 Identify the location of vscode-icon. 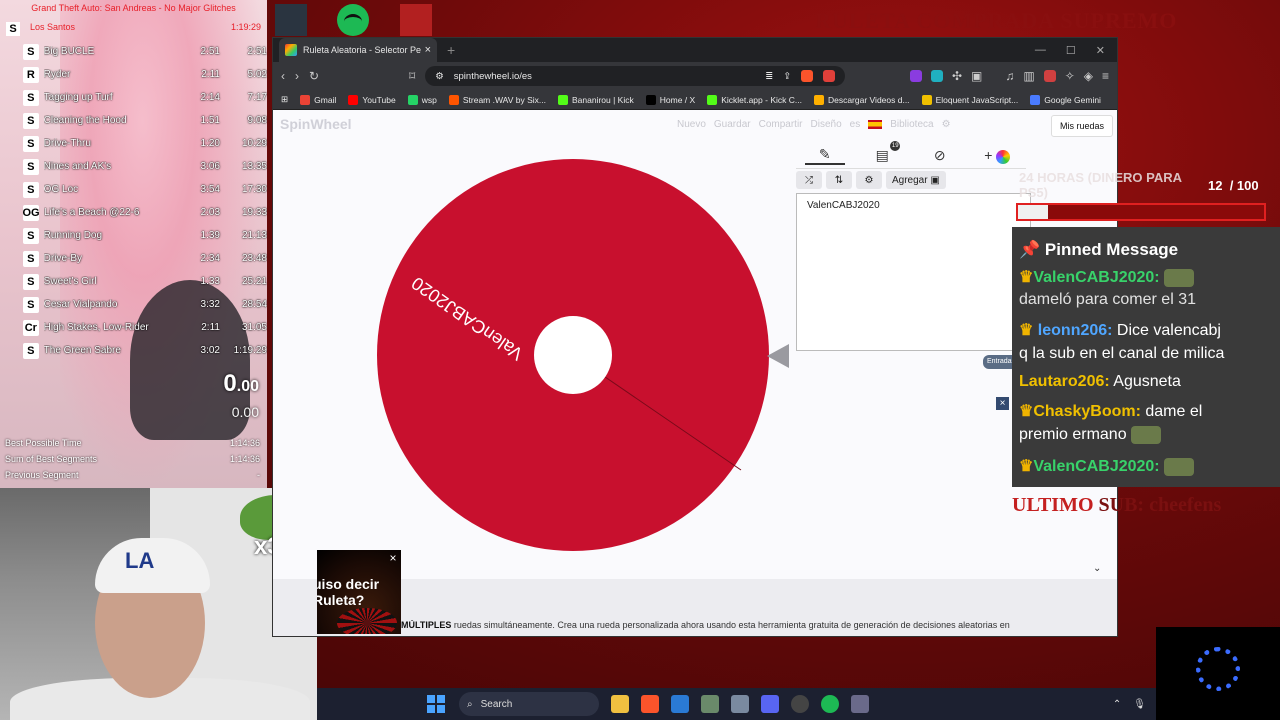
(680, 704).